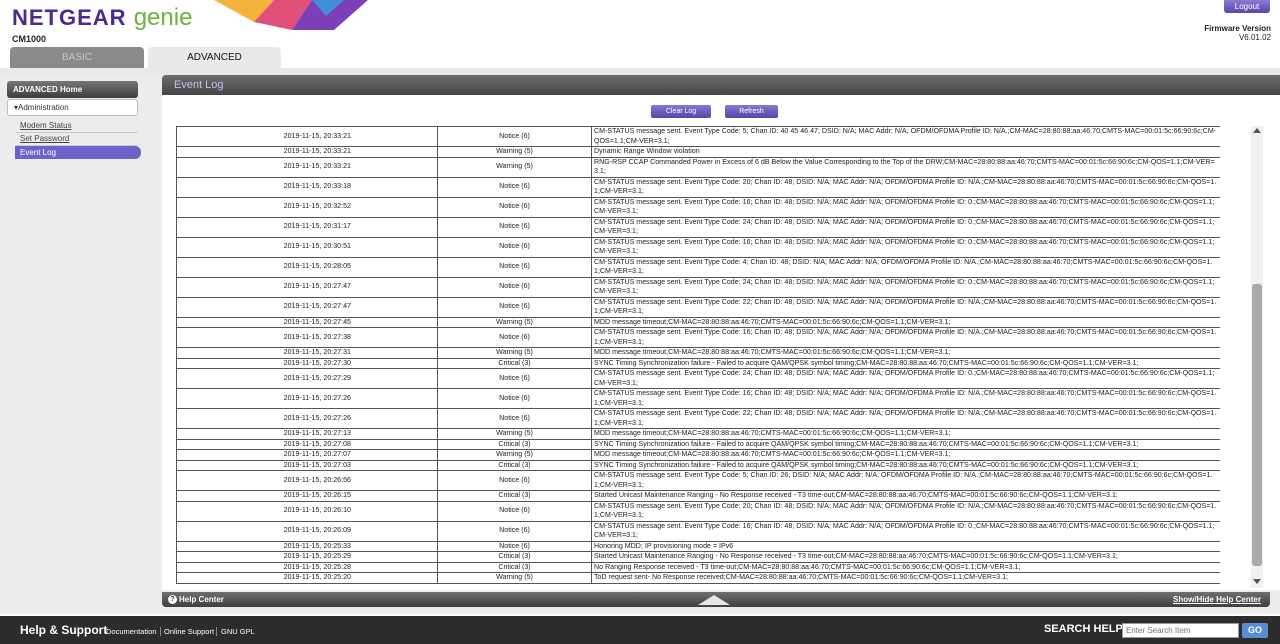 This screenshot has width=1280, height=644. Describe the element at coordinates (307, 353) in the screenshot. I see `log-time-cell: 2019-11-15, 20:27:31` at that location.